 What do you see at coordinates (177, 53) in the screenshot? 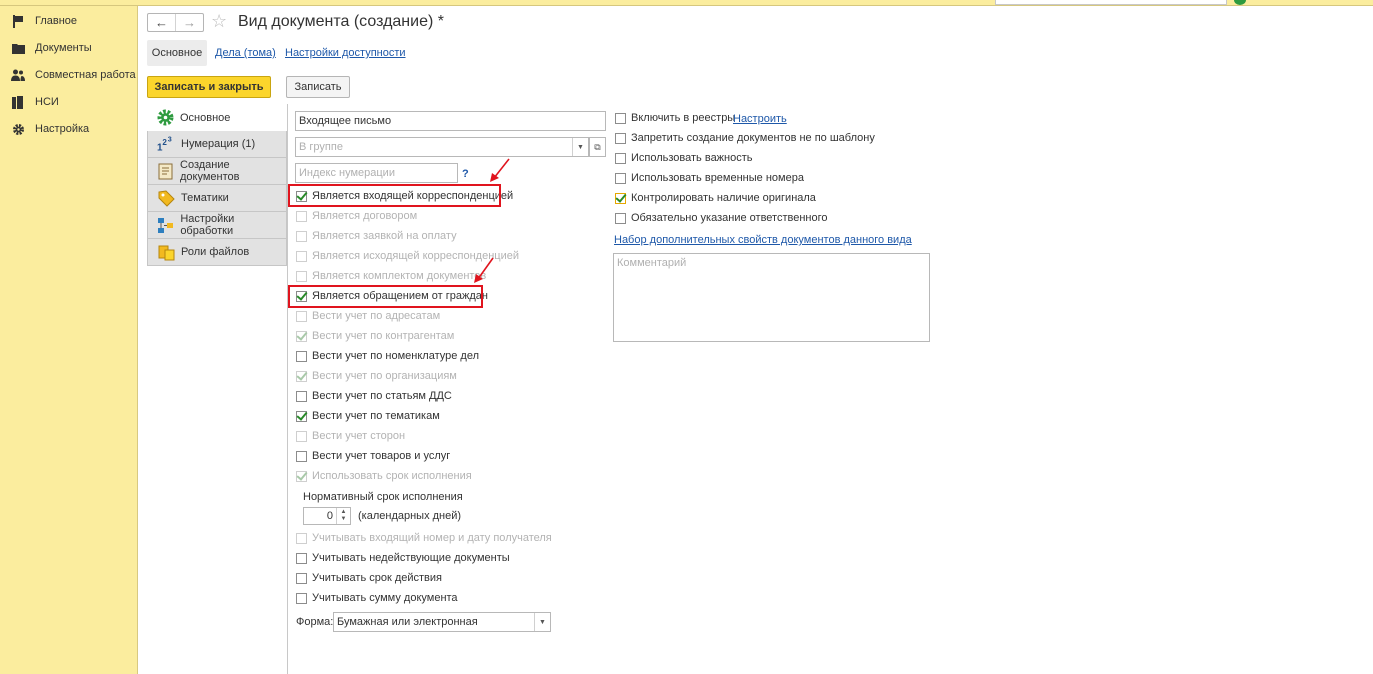
I see `tab-main: Основное` at bounding box center [177, 53].